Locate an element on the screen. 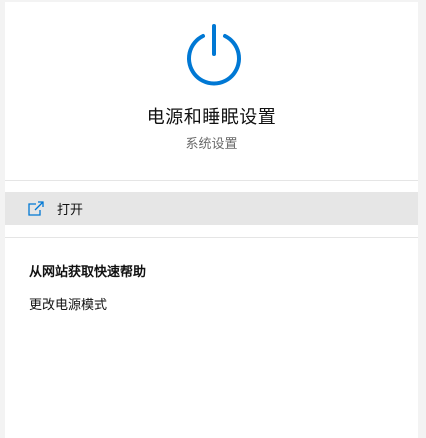 This screenshot has width=426, height=438. app-title: 电源和睡眠设置 is located at coordinates (211, 117).